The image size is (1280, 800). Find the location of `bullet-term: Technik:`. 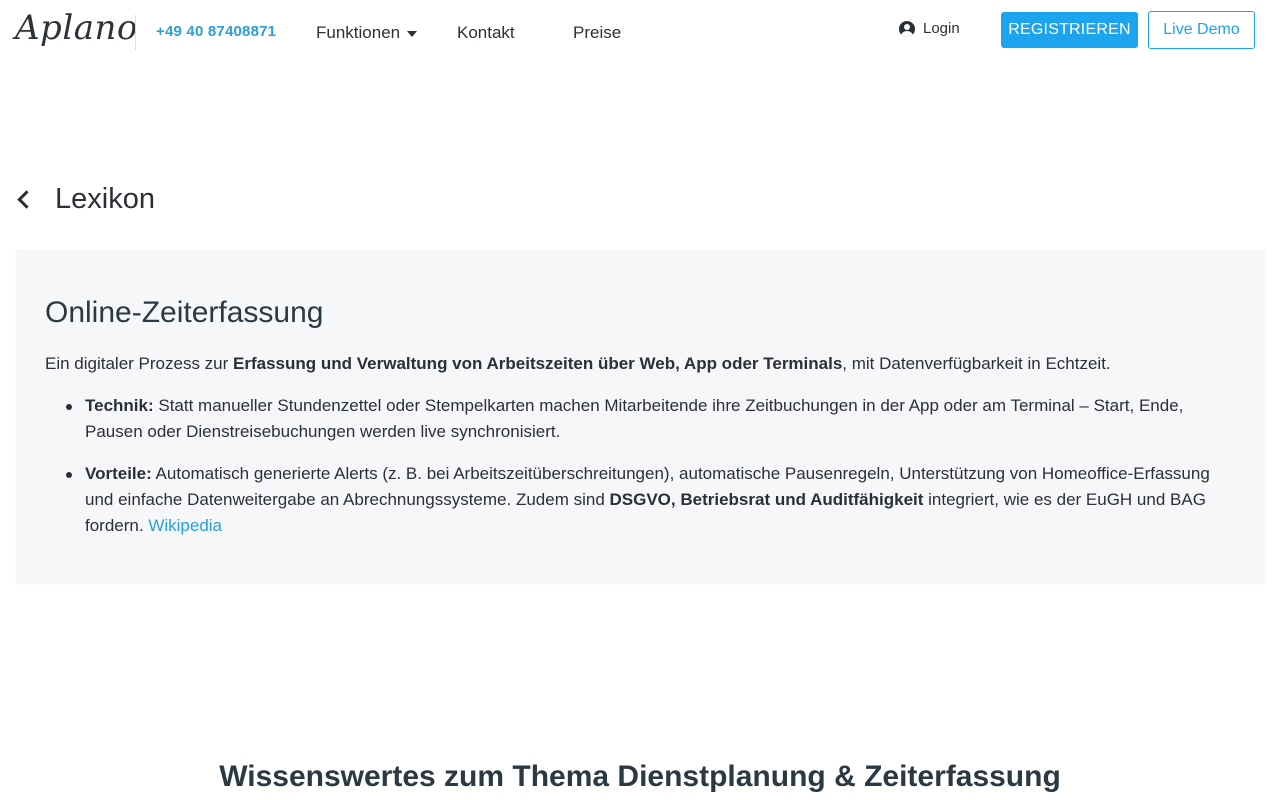

bullet-term: Technik: is located at coordinates (119, 405).